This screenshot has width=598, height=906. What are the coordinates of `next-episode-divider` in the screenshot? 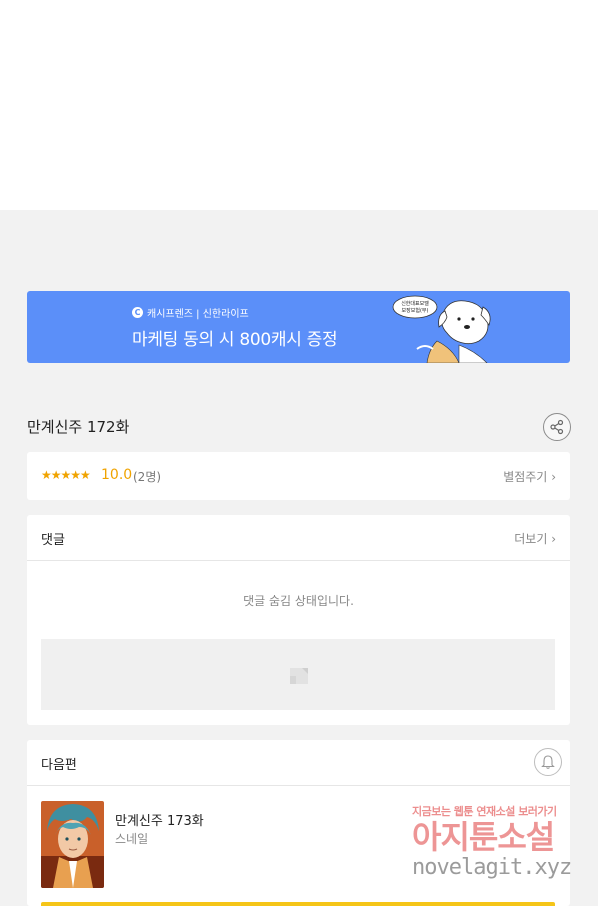 It's located at (298, 785).